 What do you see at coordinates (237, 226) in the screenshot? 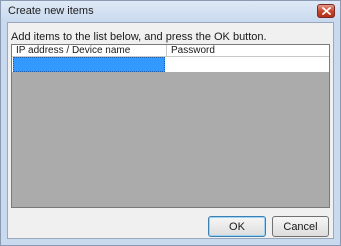
I see `ok-button: OK` at bounding box center [237, 226].